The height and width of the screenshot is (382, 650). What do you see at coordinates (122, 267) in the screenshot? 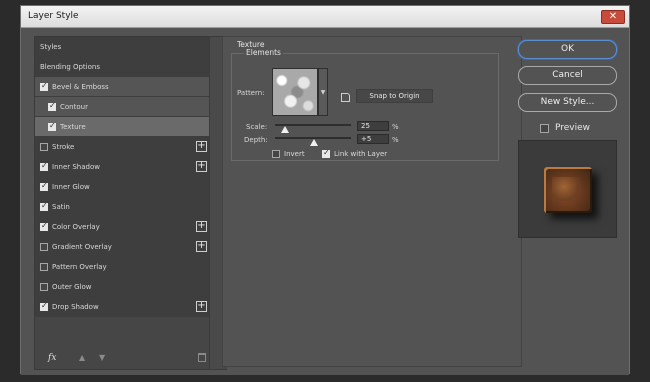
I see `style-item-pattern-overlay: Pattern Overlay` at bounding box center [122, 267].